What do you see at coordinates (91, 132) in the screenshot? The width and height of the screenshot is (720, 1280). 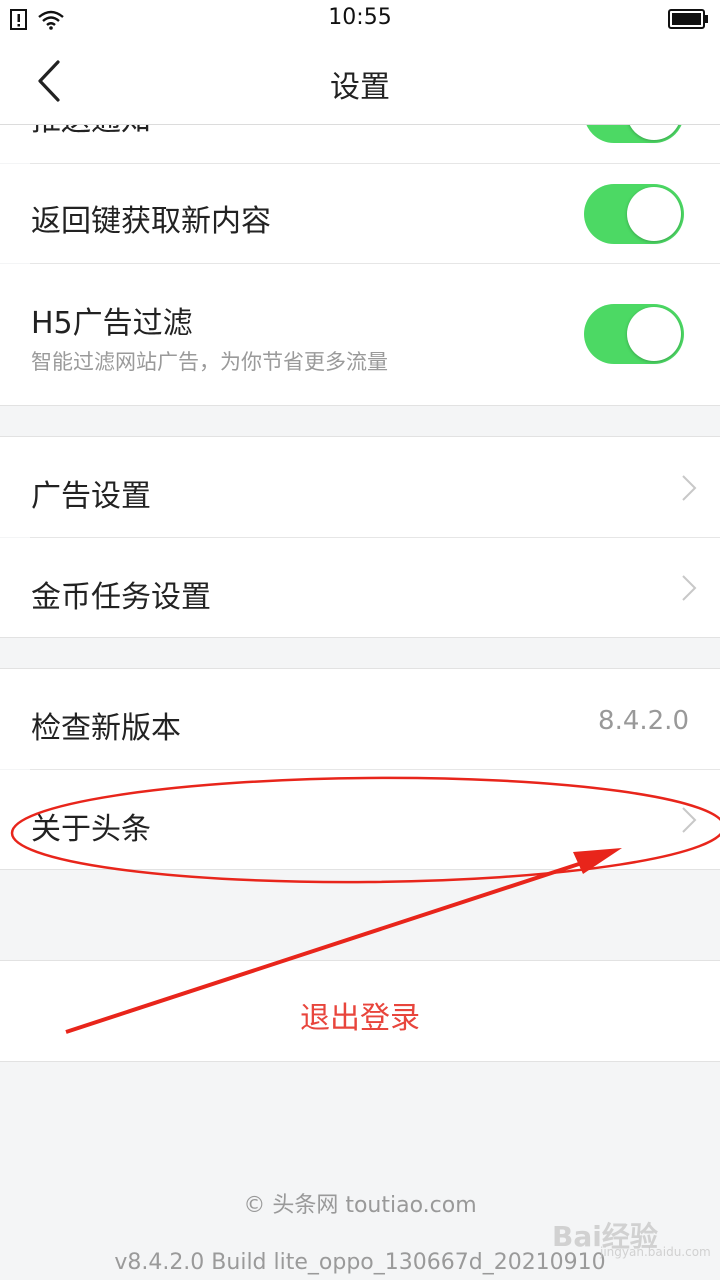 I see `settings-row-label: 推送通知` at bounding box center [91, 132].